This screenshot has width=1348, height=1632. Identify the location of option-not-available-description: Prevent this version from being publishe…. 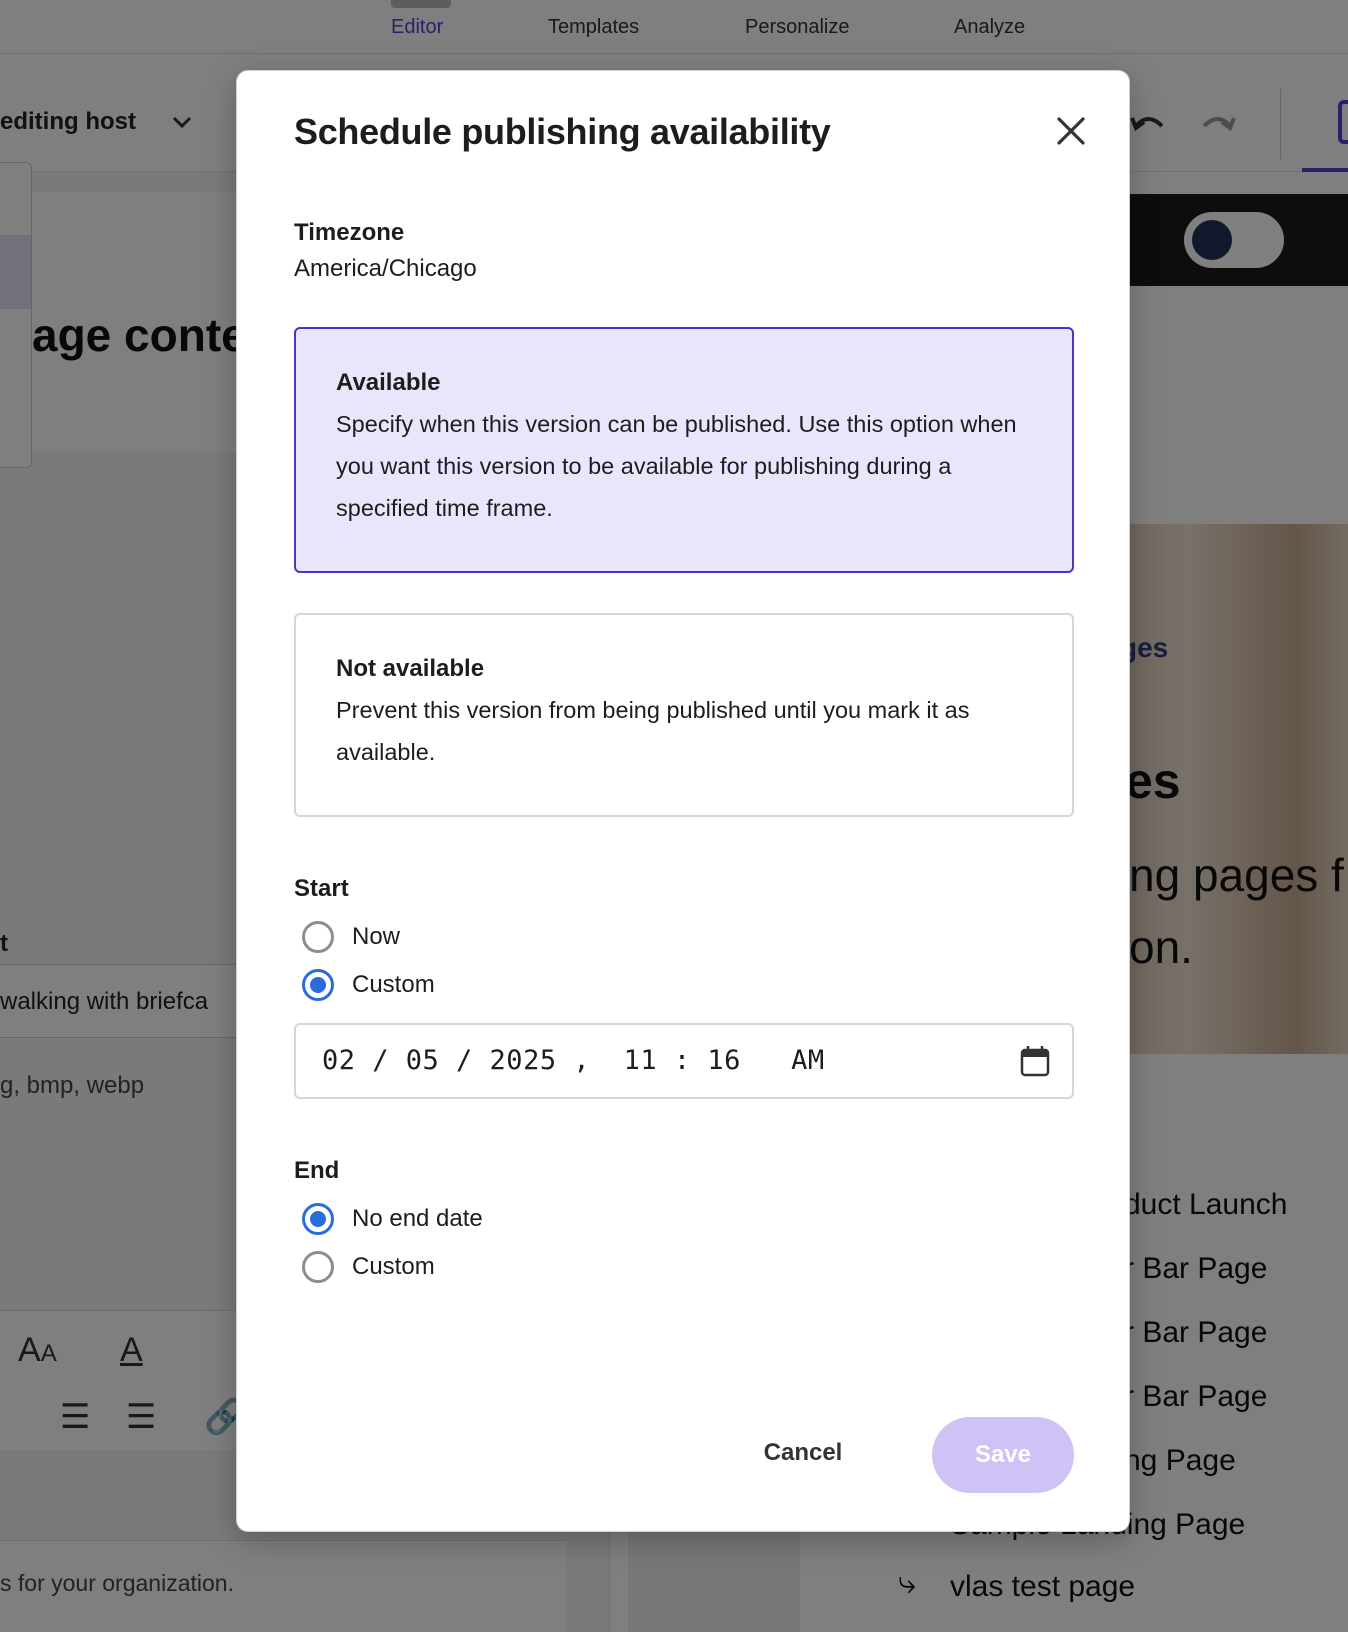
(653, 731).